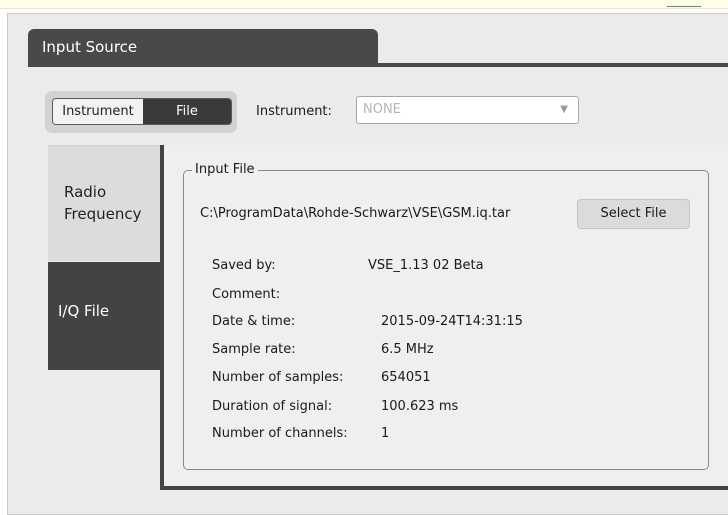  I want to click on sidebar-item-radio-frequency: Radio Frequency, so click(105, 203).